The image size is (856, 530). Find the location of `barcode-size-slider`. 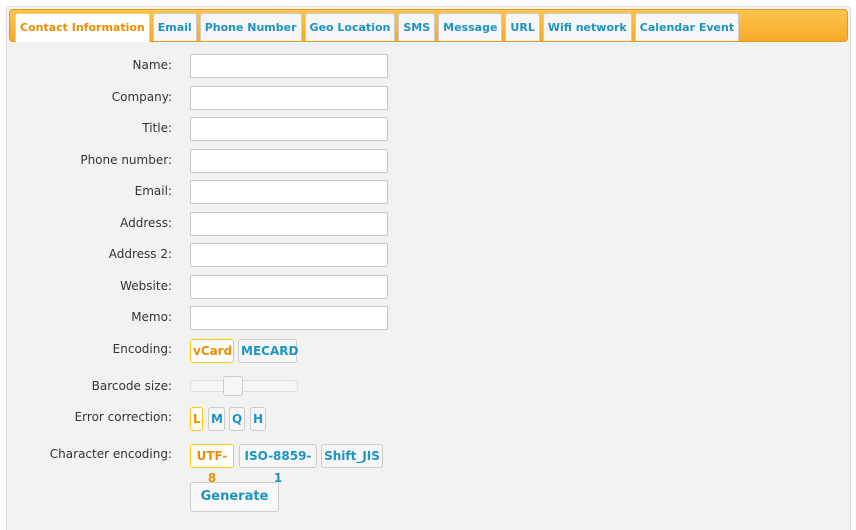

barcode-size-slider is located at coordinates (244, 386).